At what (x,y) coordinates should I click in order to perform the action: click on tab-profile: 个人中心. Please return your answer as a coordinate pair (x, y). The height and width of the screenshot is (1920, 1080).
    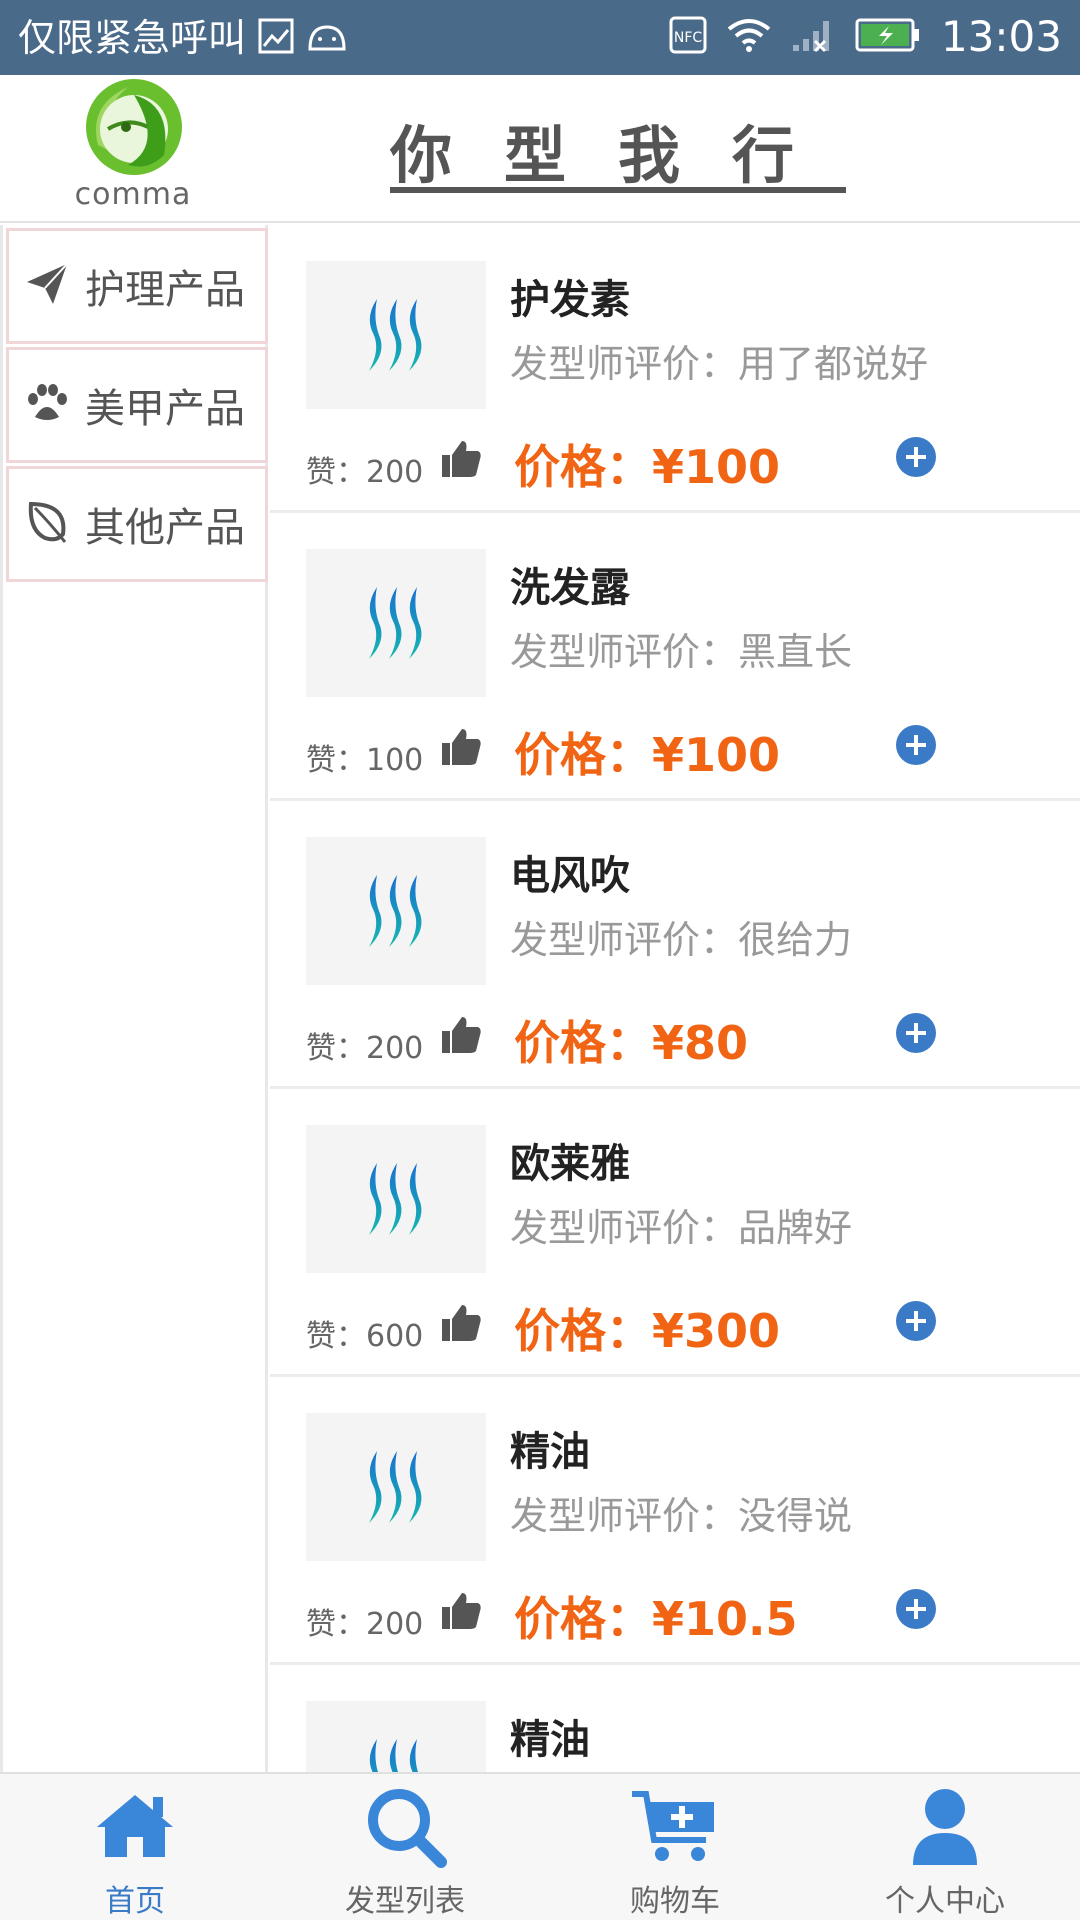
    Looking at the image, I should click on (945, 1847).